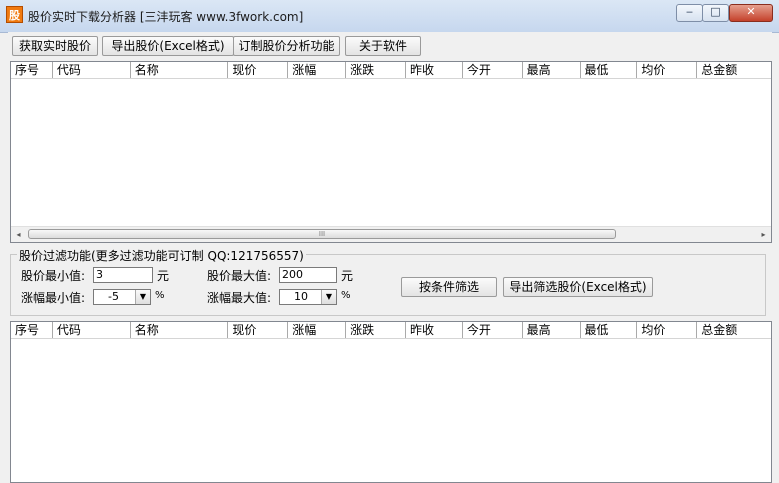 This screenshot has width=779, height=483. What do you see at coordinates (55, 46) in the screenshot?
I see `get-realtime-button: 获取实时股价` at bounding box center [55, 46].